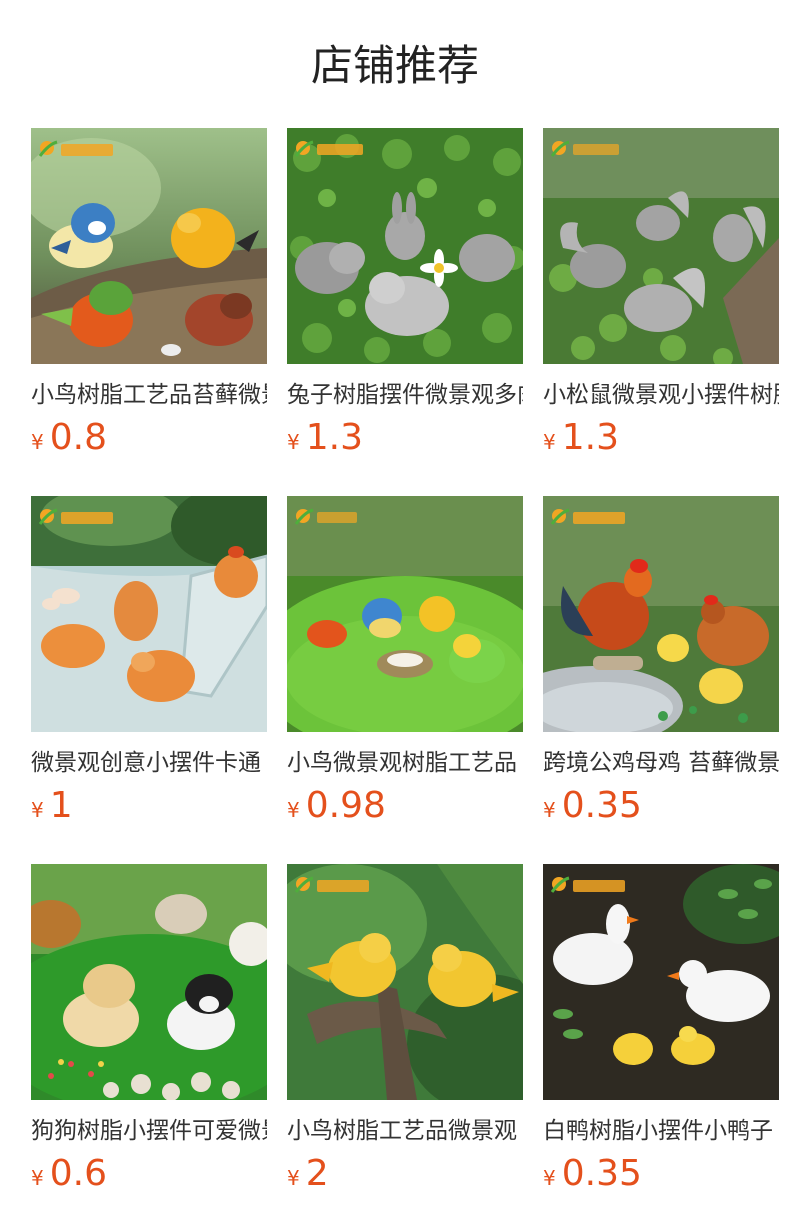  What do you see at coordinates (78, 1173) in the screenshot?
I see `price-value: 0.6` at bounding box center [78, 1173].